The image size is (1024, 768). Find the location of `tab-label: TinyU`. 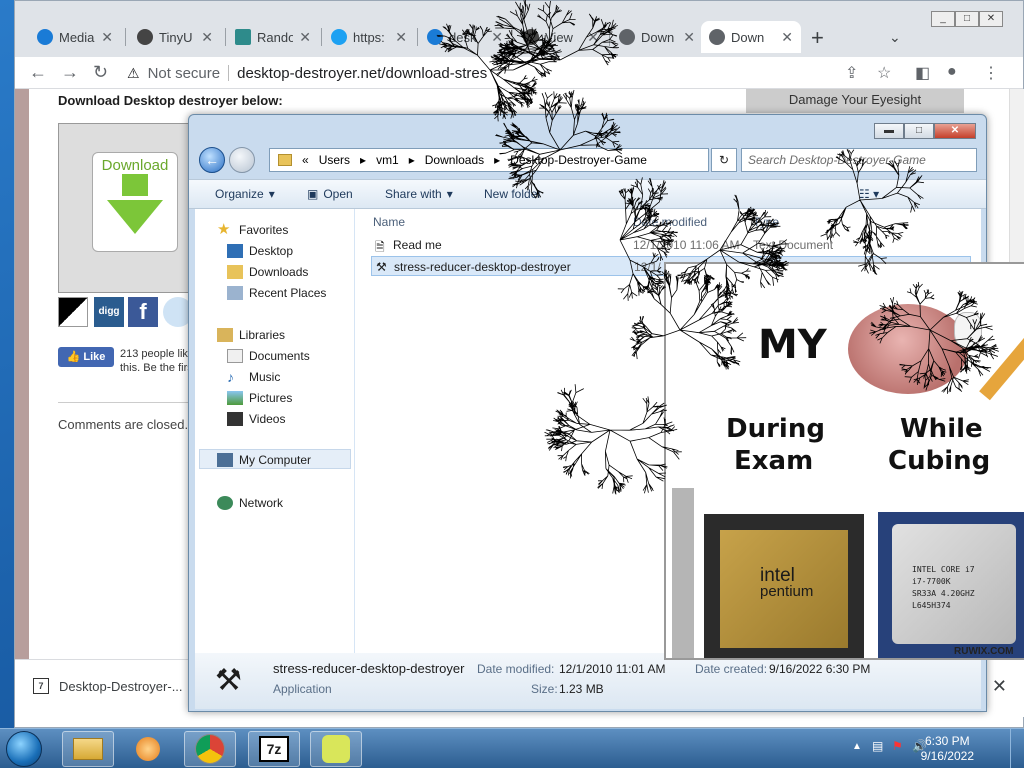

tab-label: TinyU is located at coordinates (176, 37).